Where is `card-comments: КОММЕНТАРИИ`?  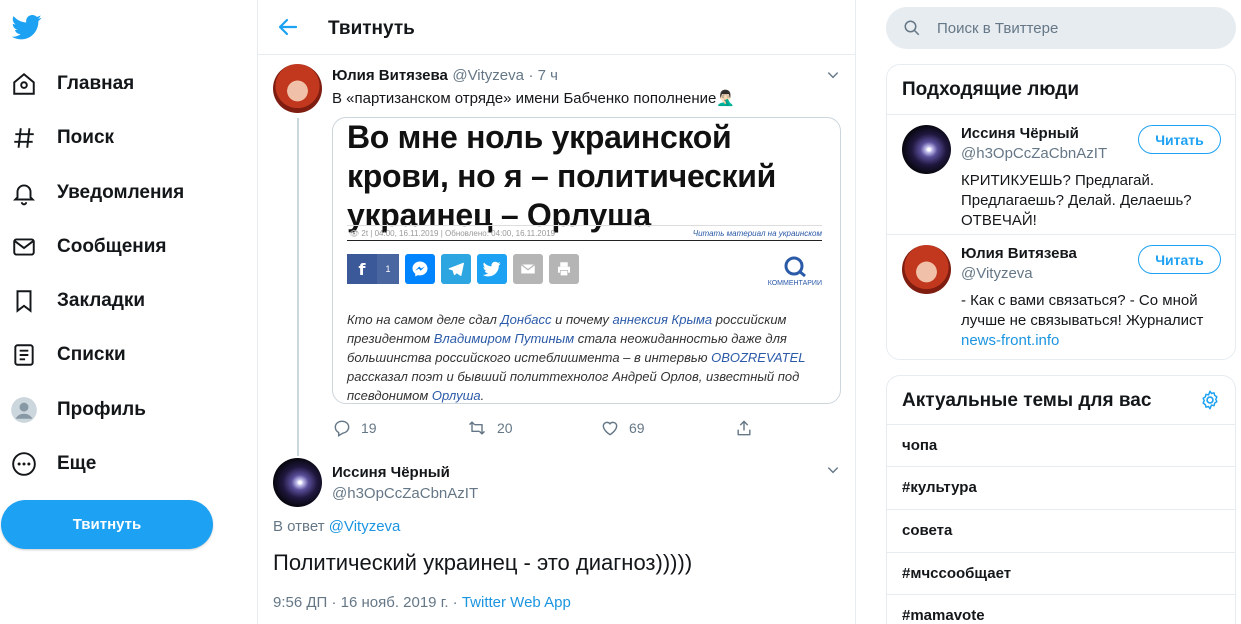 card-comments: КОММЕНТАРИИ is located at coordinates (795, 271).